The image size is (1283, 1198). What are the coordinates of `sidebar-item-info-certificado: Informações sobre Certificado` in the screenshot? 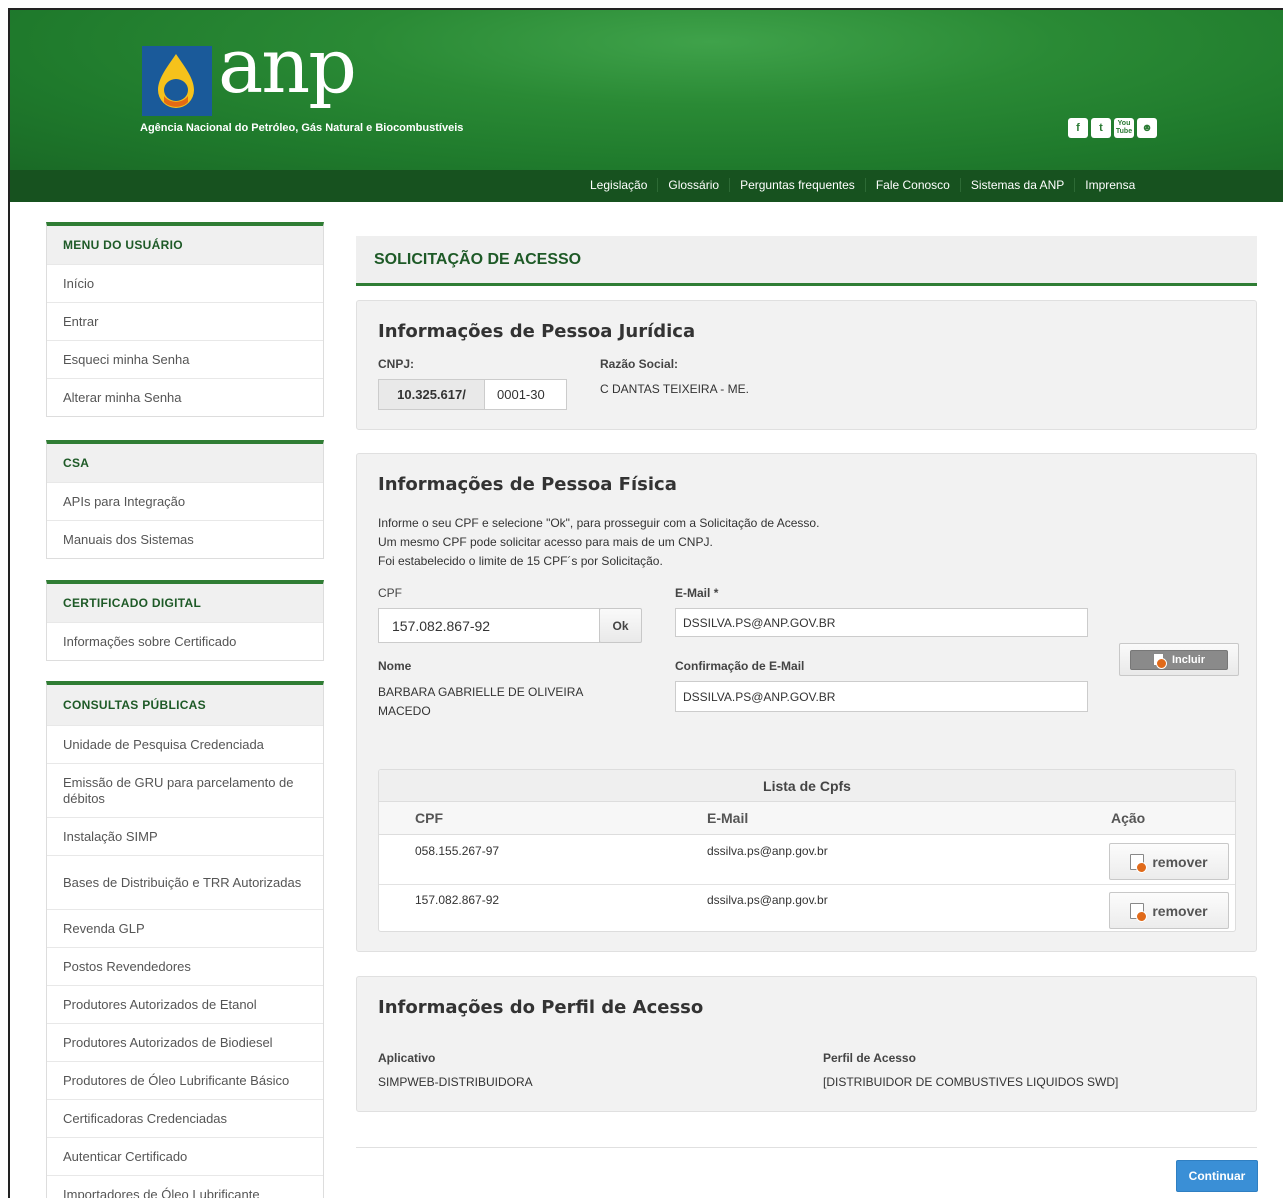 It's located at (185, 641).